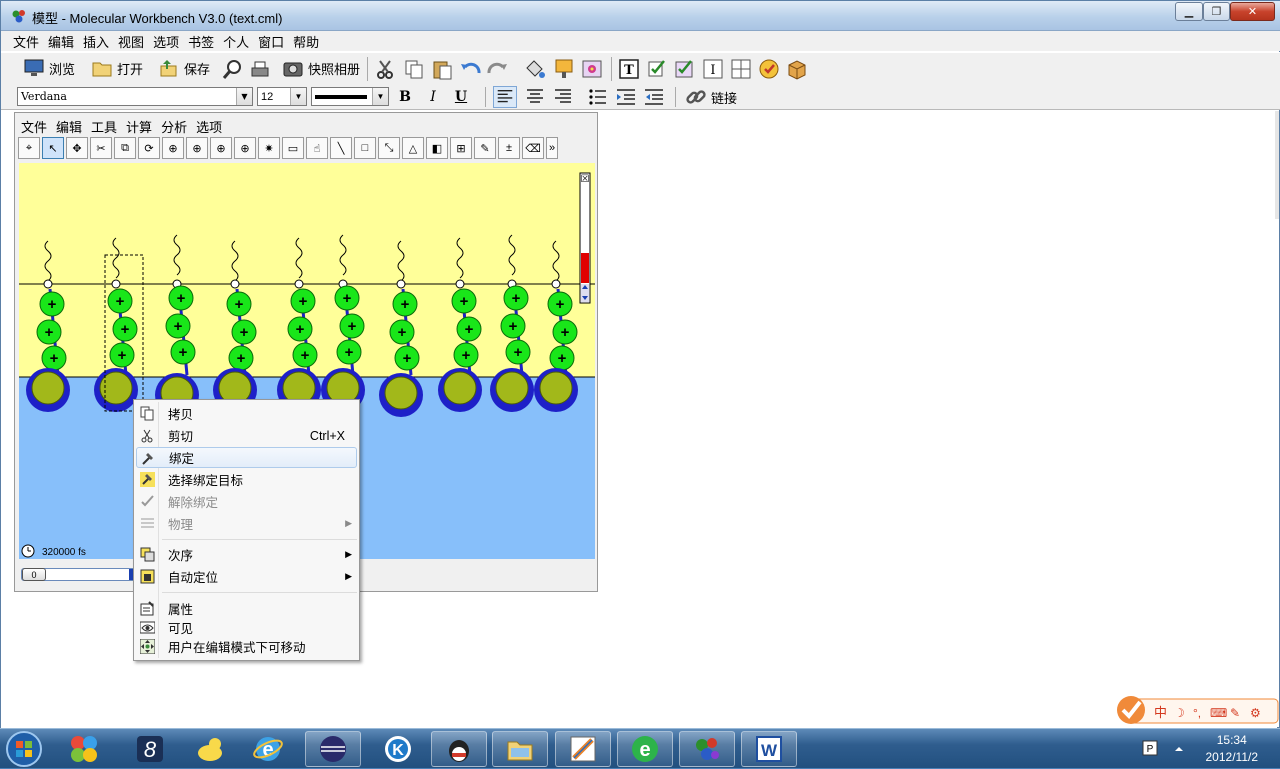 The width and height of the screenshot is (1280, 769). I want to click on menu-item-choose-bind-target: 选择绑定目标, so click(246, 479).